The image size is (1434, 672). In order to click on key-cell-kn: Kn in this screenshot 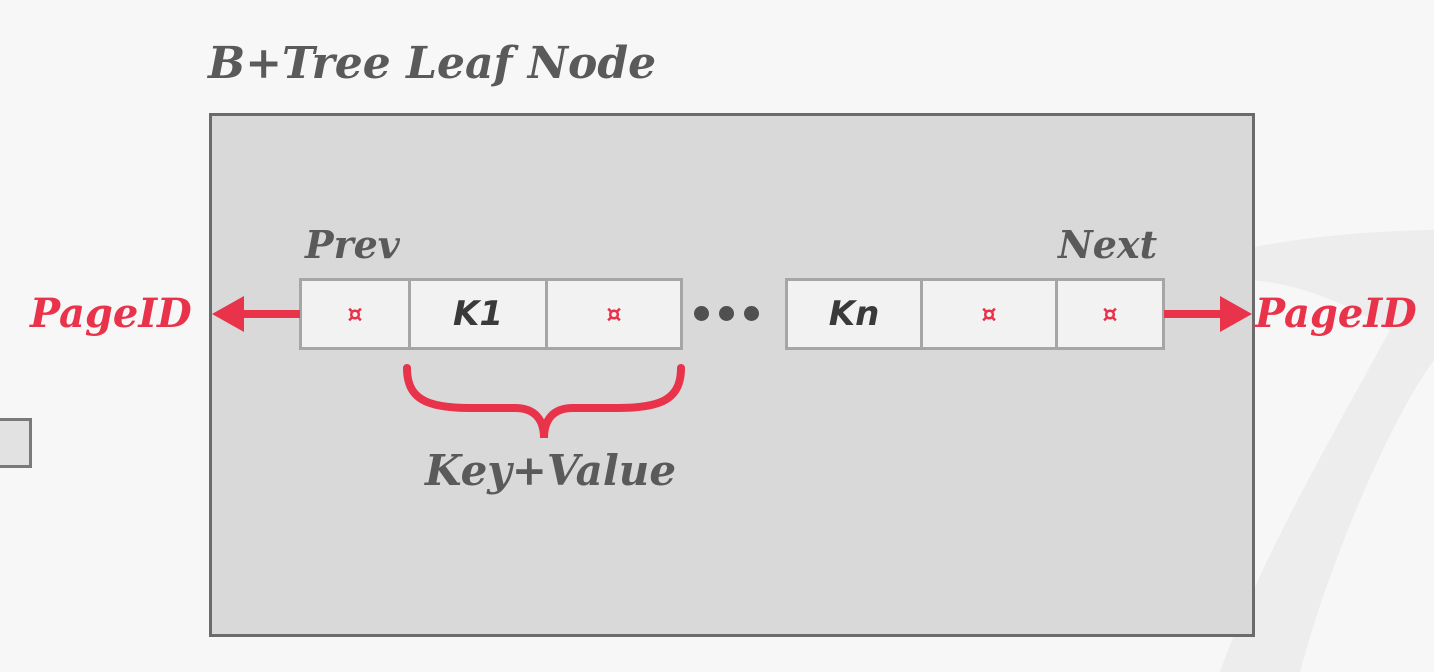, I will do `click(854, 314)`.